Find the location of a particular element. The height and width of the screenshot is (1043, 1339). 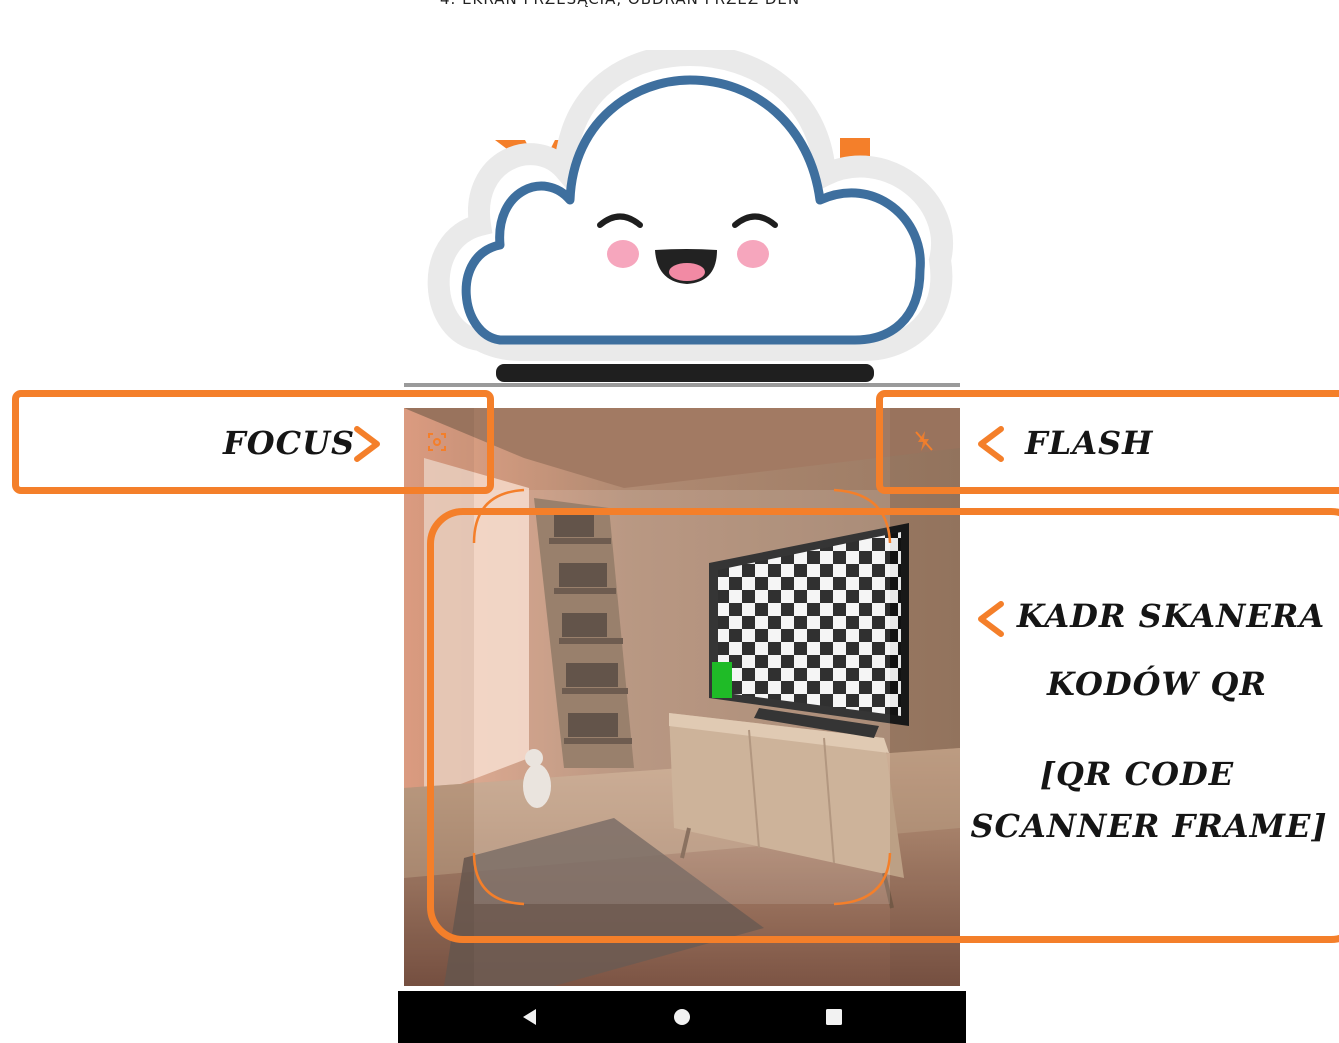

top-caption: 4. EKRAN PRZESĄCIA, OBDRAN PRZEZ DEN is located at coordinates (720, 5).